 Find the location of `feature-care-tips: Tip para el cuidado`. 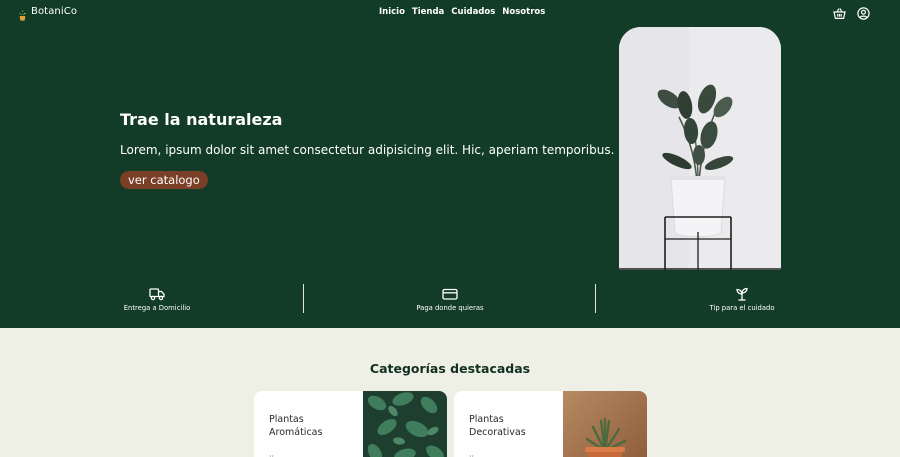

feature-care-tips: Tip para el cuidado is located at coordinates (742, 299).